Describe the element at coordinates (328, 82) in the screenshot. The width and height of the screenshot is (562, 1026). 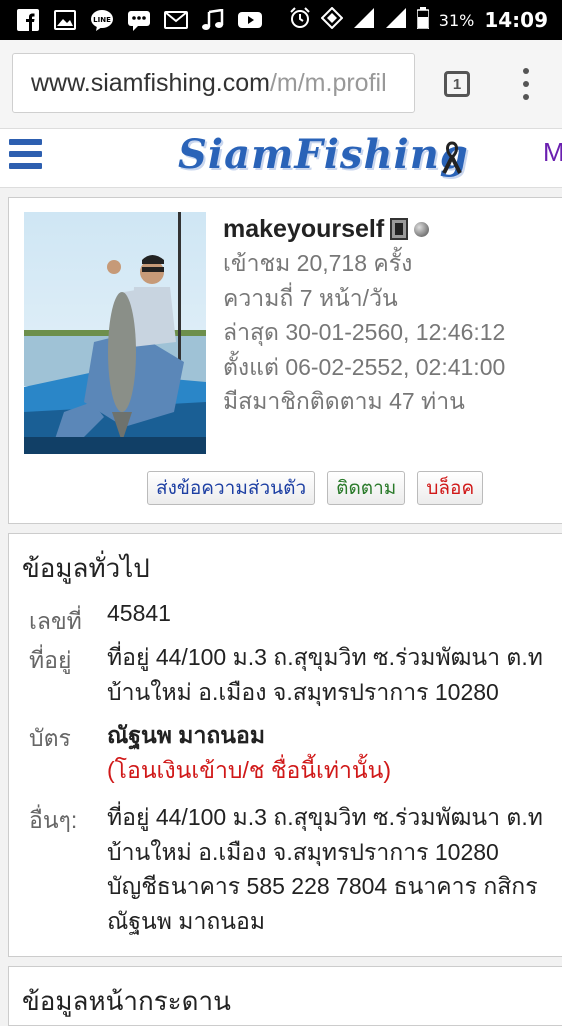
I see `url-path: /m/m.profil` at that location.